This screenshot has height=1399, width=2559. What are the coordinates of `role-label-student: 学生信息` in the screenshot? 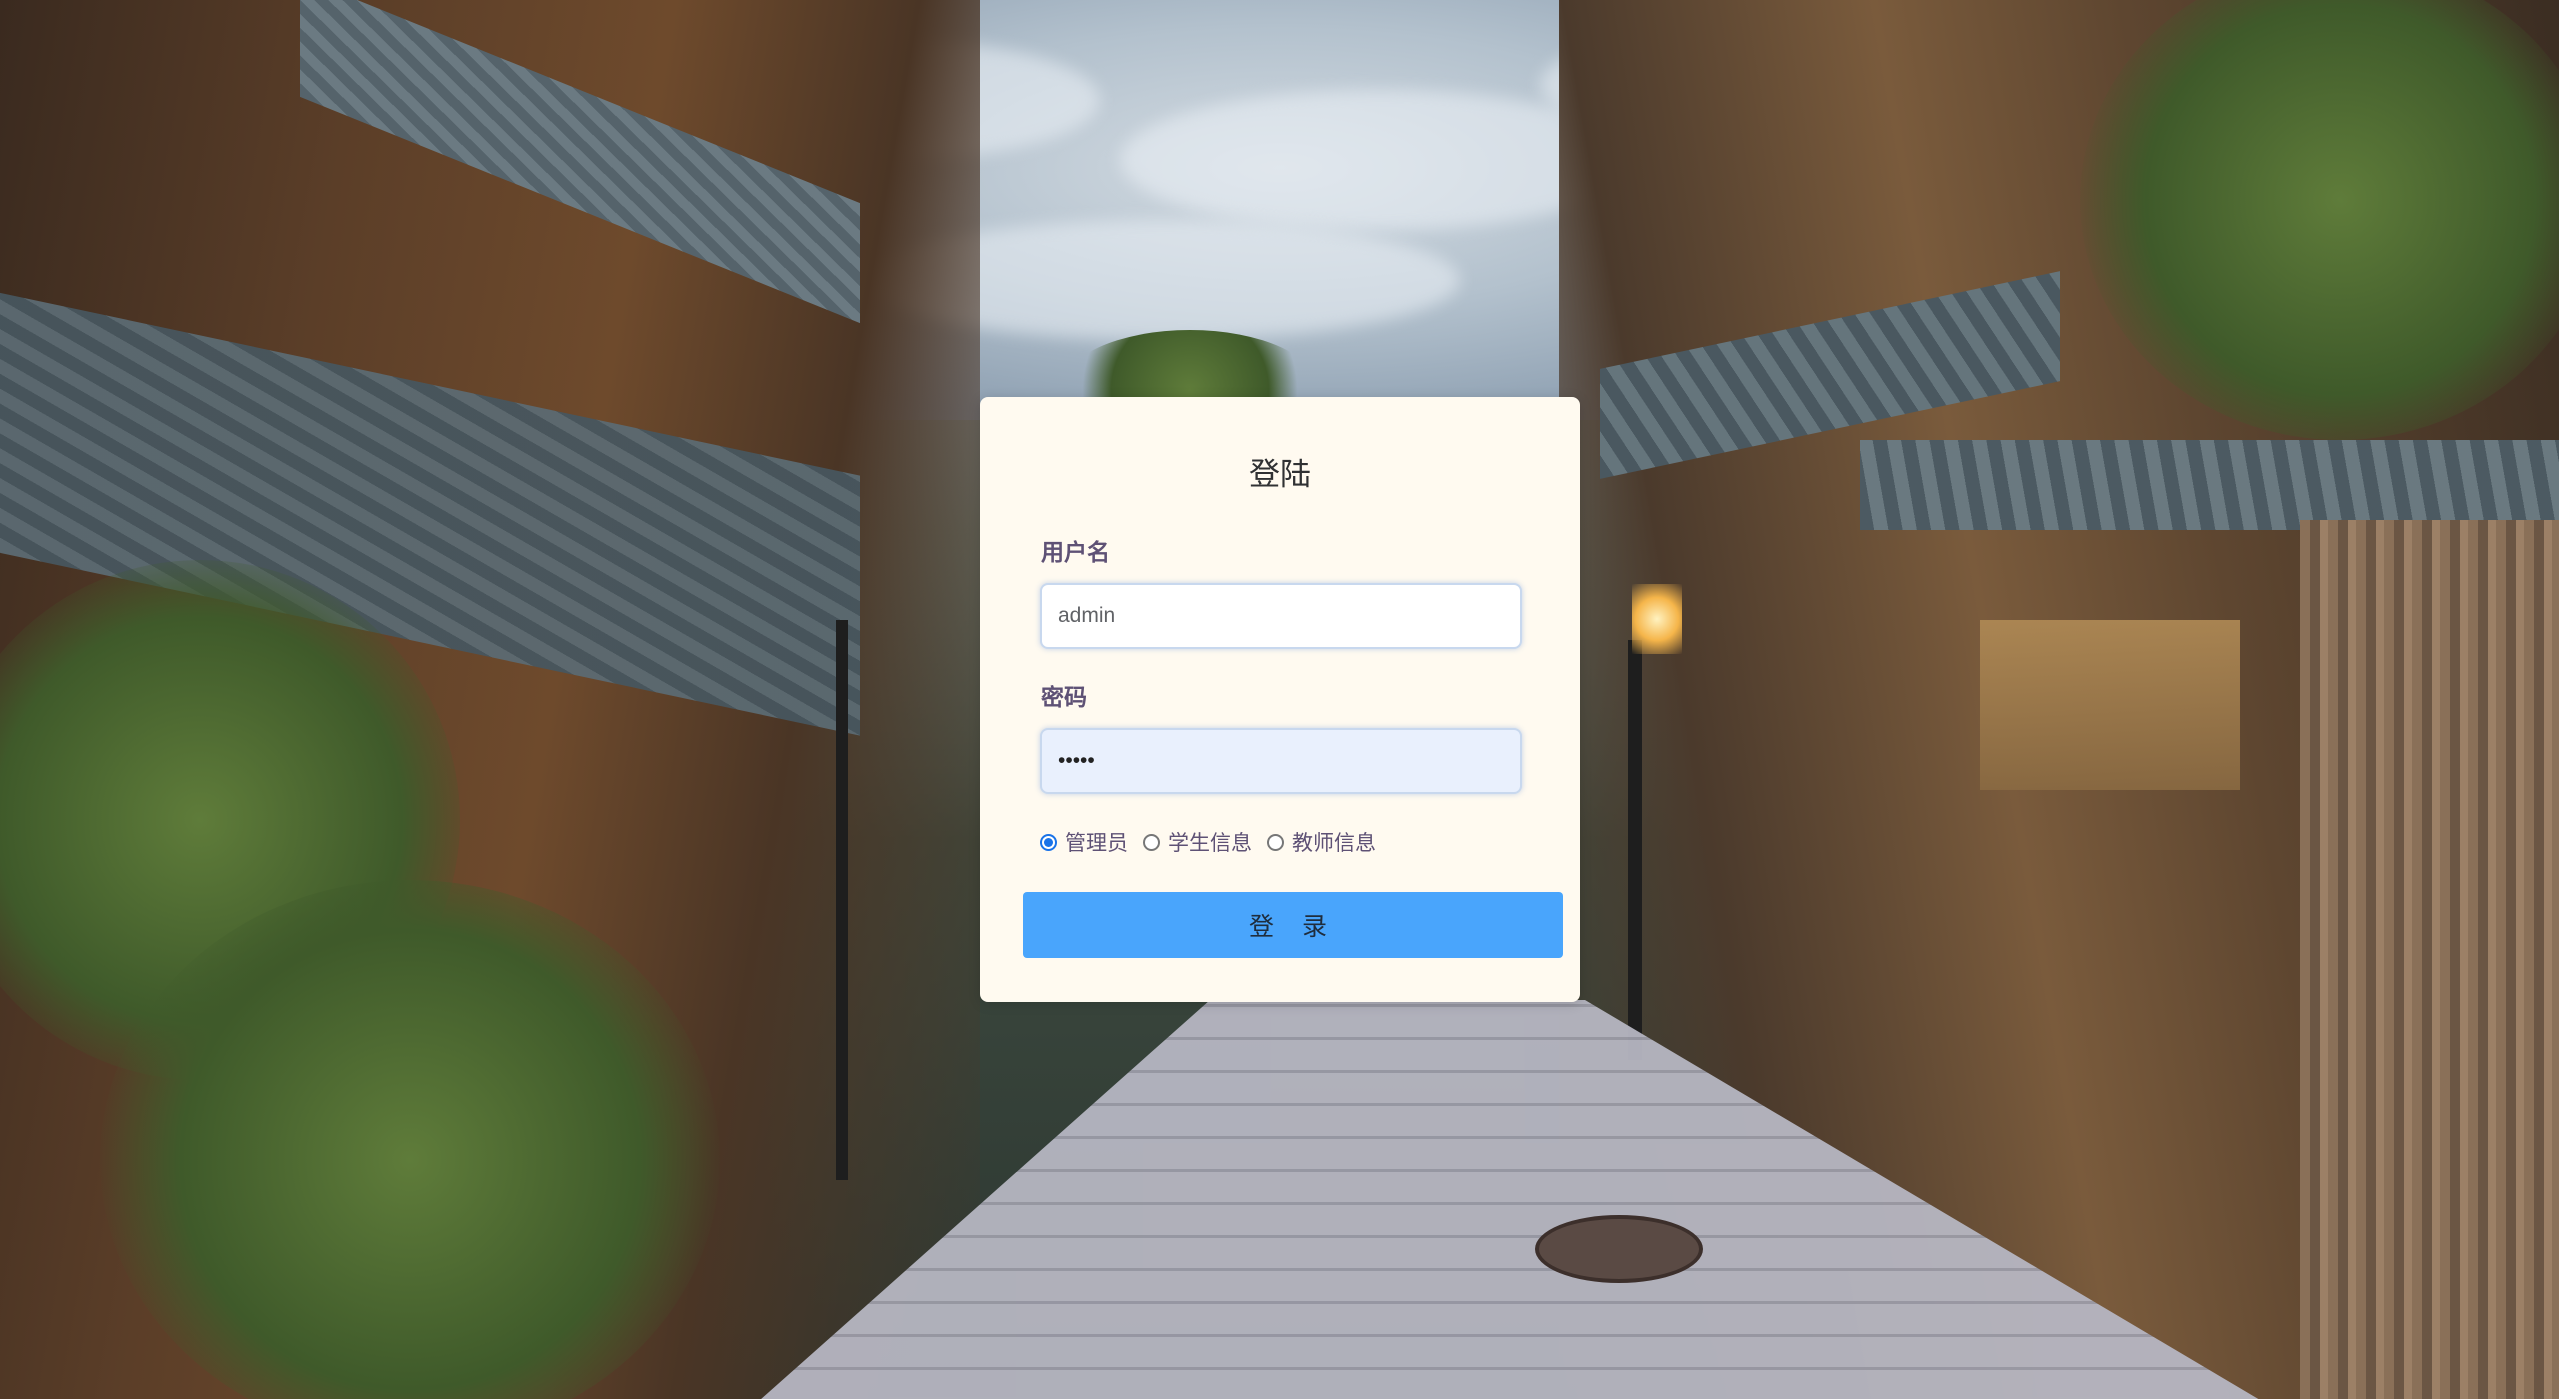 It's located at (1210, 843).